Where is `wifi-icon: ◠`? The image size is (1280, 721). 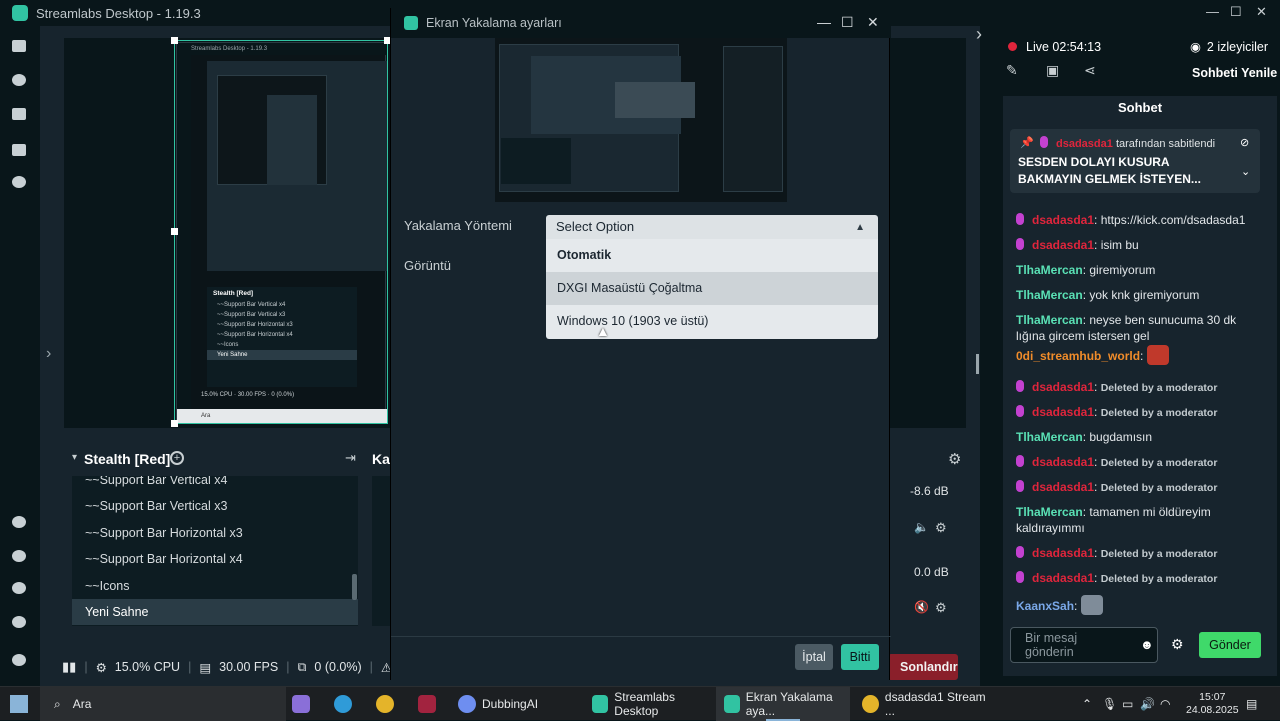 wifi-icon: ◠ is located at coordinates (1165, 704).